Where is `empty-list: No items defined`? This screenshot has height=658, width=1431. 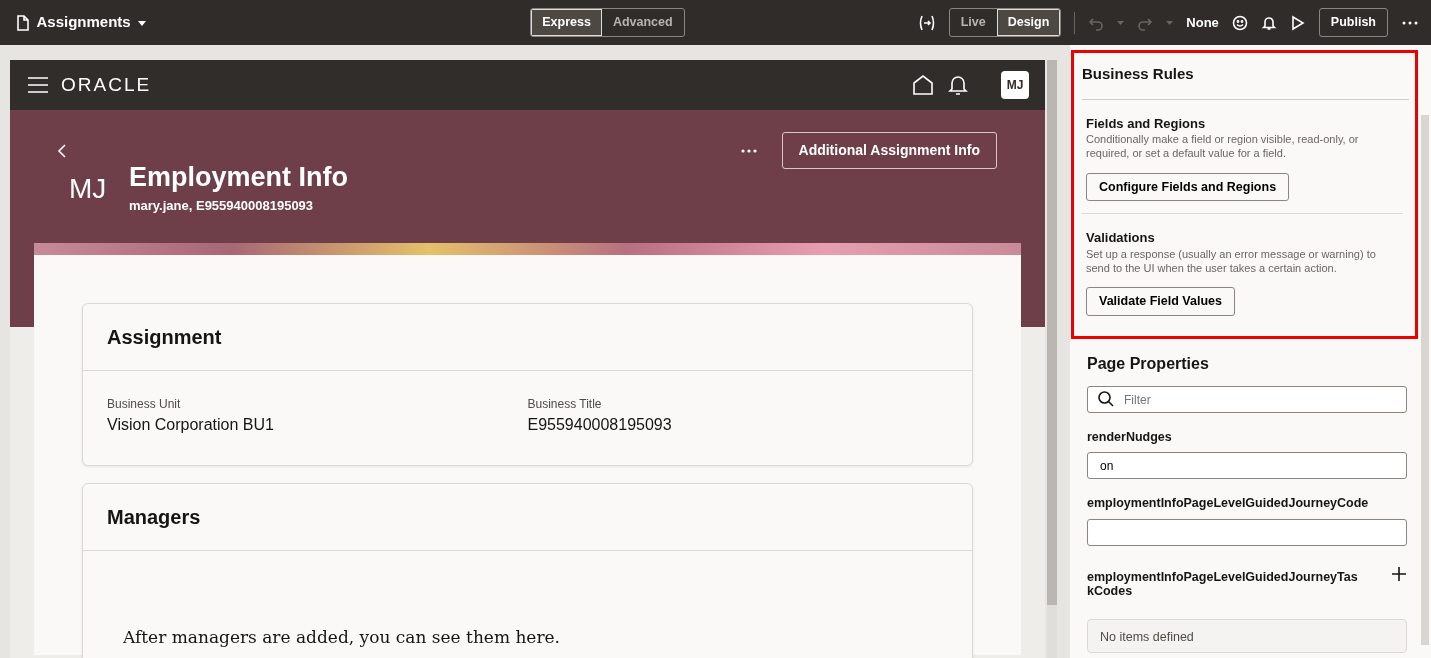
empty-list: No items defined is located at coordinates (1247, 635).